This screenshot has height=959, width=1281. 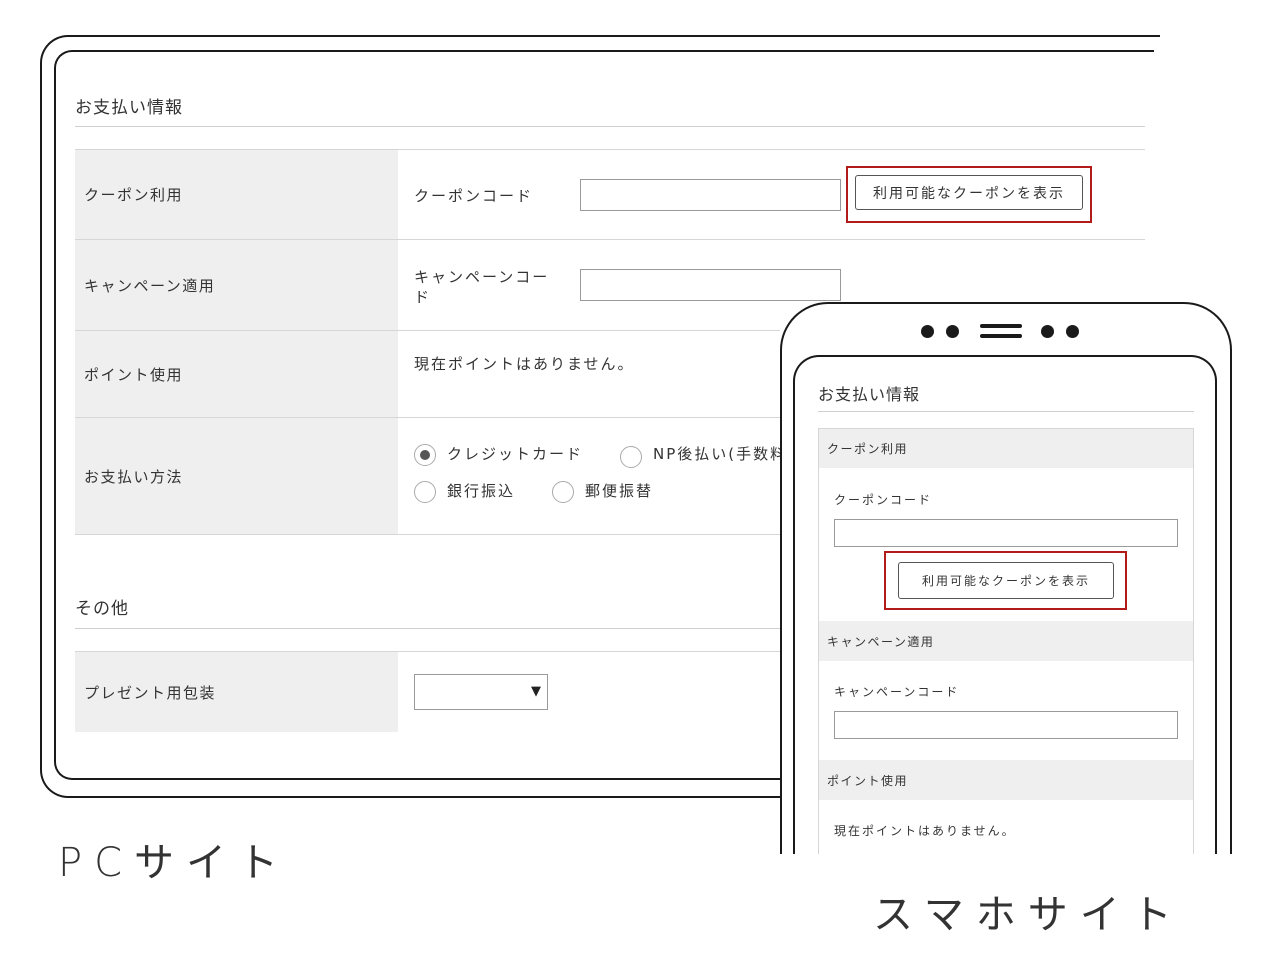 What do you see at coordinates (150, 692) in the screenshot?
I see `pc-gift-wrap-label-text: プレゼント用包装` at bounding box center [150, 692].